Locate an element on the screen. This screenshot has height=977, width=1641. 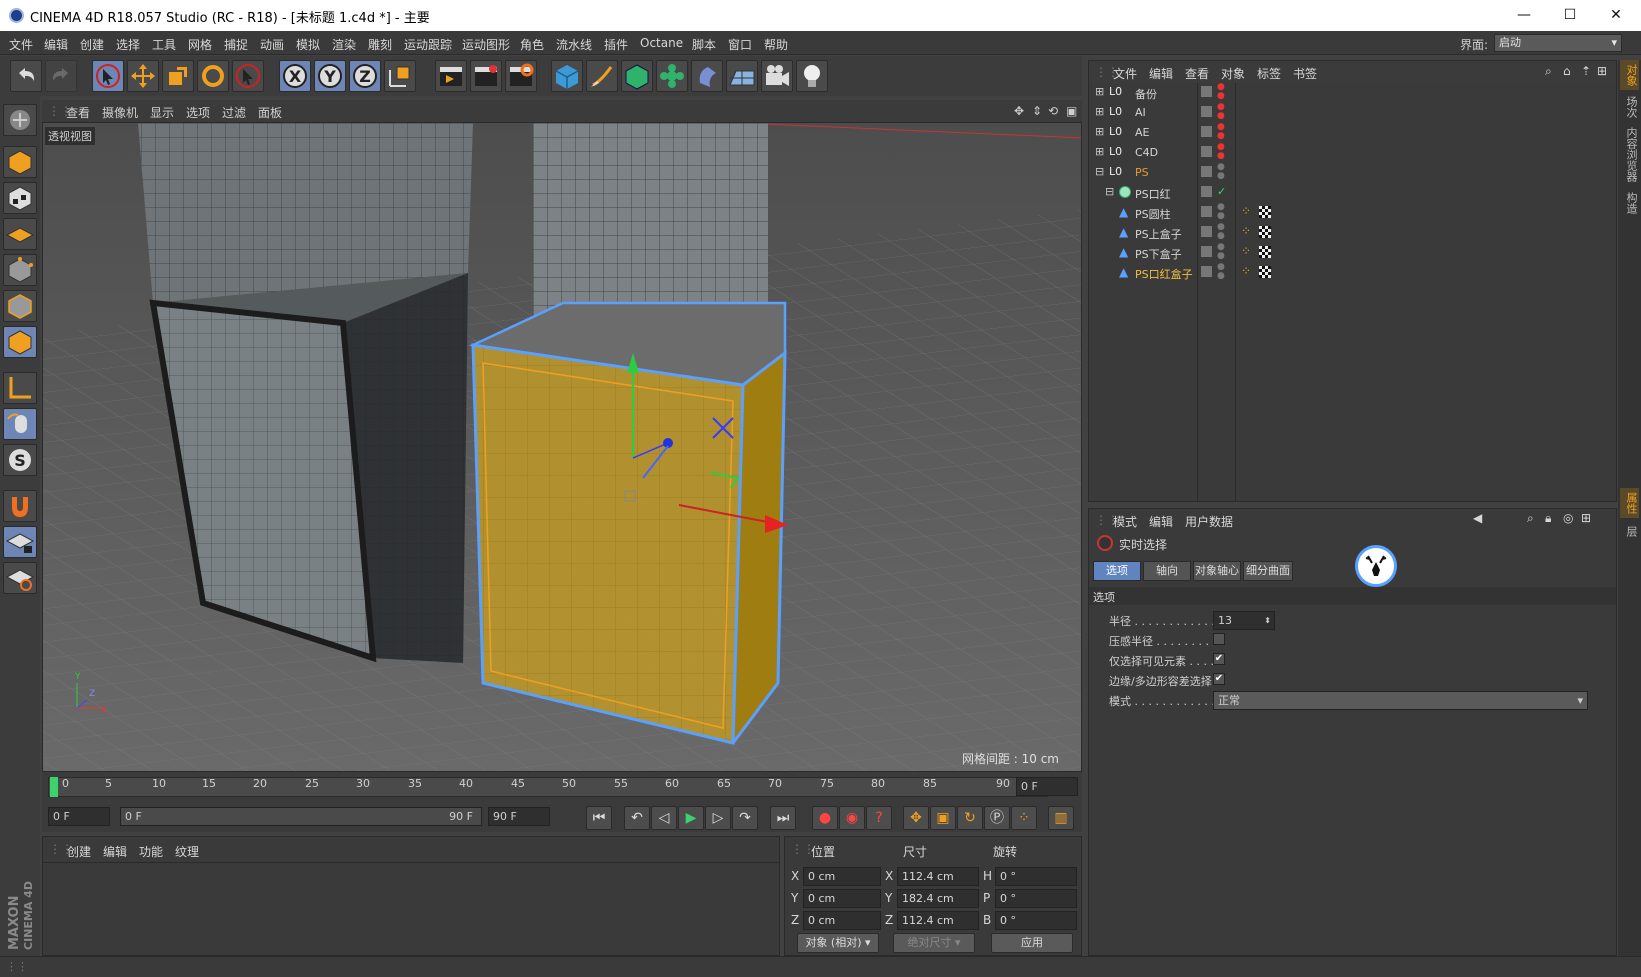
home-icon: ⌂ is located at coordinates (1567, 71).